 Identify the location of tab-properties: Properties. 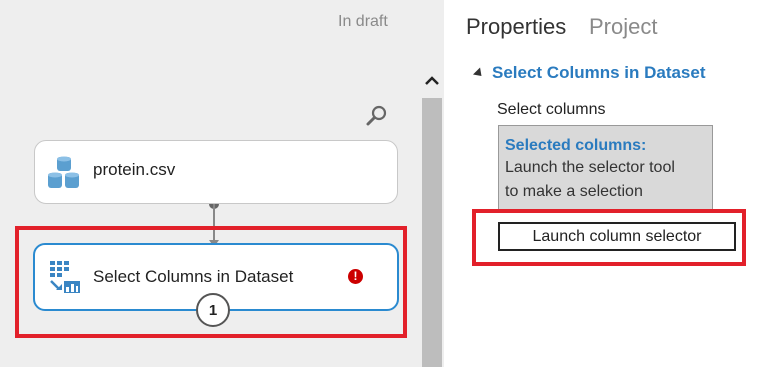
(516, 27).